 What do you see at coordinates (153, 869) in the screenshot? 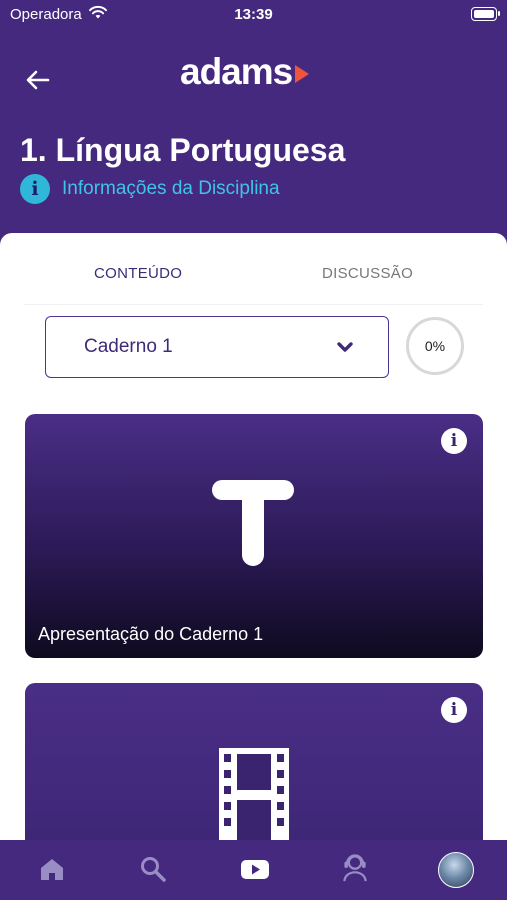
I see `search-icon` at bounding box center [153, 869].